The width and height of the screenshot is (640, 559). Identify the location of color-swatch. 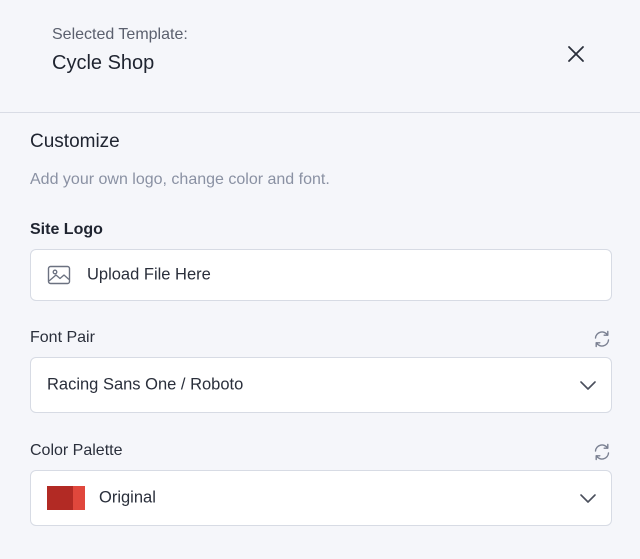
(66, 498).